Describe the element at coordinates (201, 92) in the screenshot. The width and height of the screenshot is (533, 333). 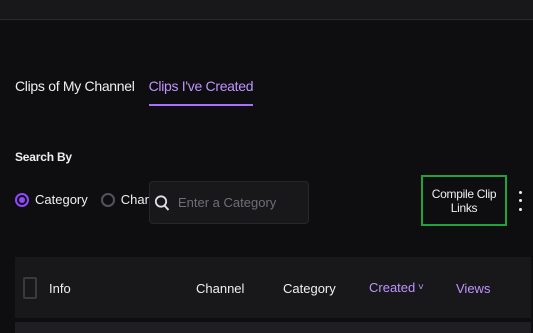
I see `tab-clips-ive-created: Clips I've Created` at that location.